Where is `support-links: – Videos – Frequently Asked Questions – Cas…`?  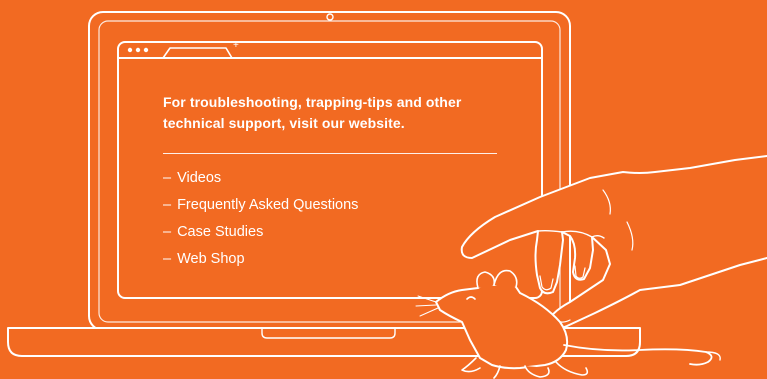
support-links: – Videos – Frequently Asked Questions – Cas… is located at coordinates (338, 219).